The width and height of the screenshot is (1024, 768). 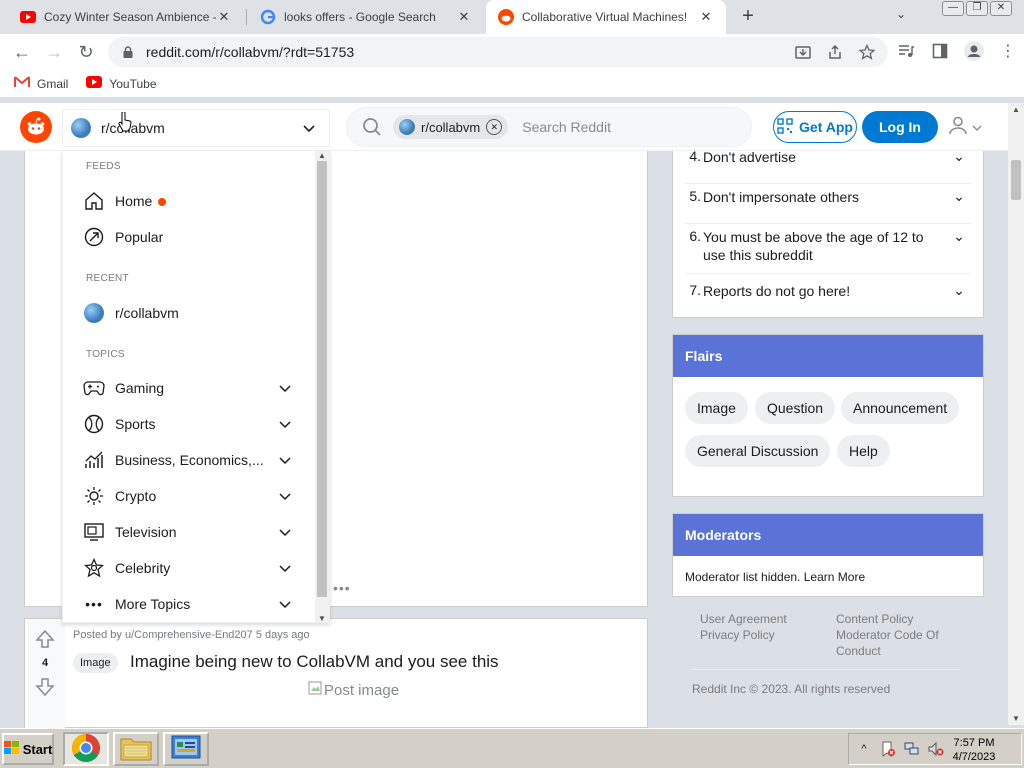 I want to click on search-bar: r/collabvm ✕ Search Reddit, so click(x=549, y=127).